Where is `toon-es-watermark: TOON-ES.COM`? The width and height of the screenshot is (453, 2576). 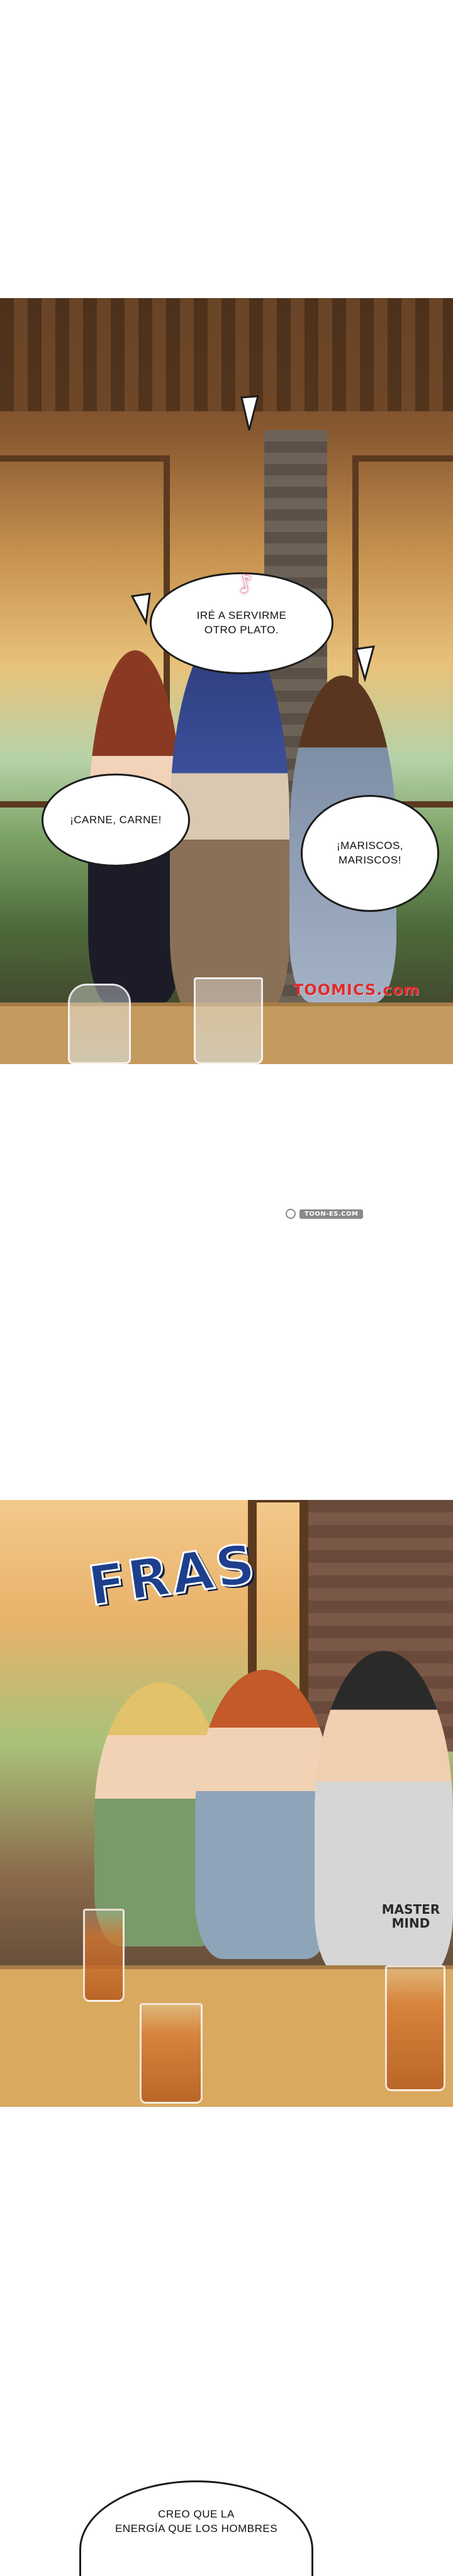 toon-es-watermark: TOON-ES.COM is located at coordinates (325, 1214).